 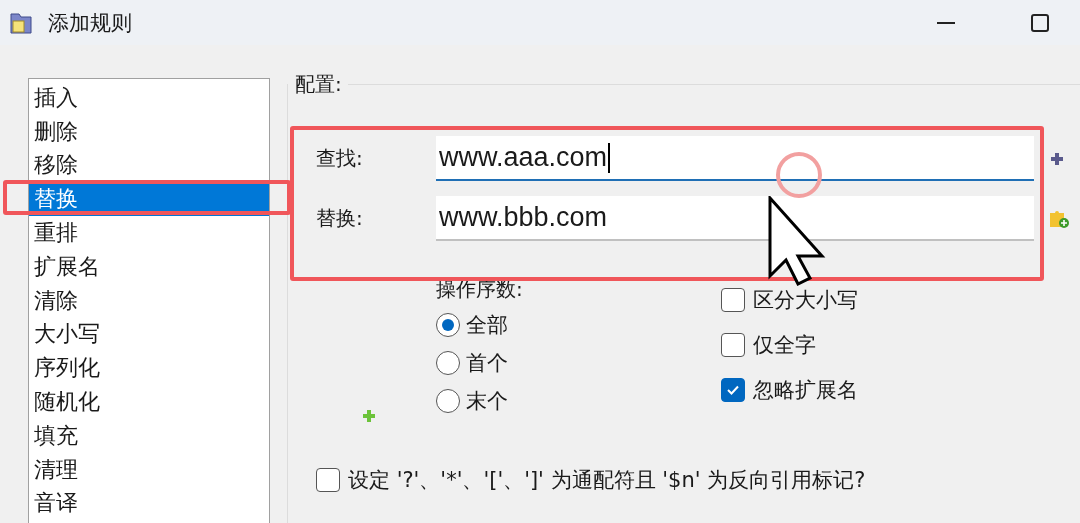 I want to click on group-title: 配置:, so click(x=318, y=84).